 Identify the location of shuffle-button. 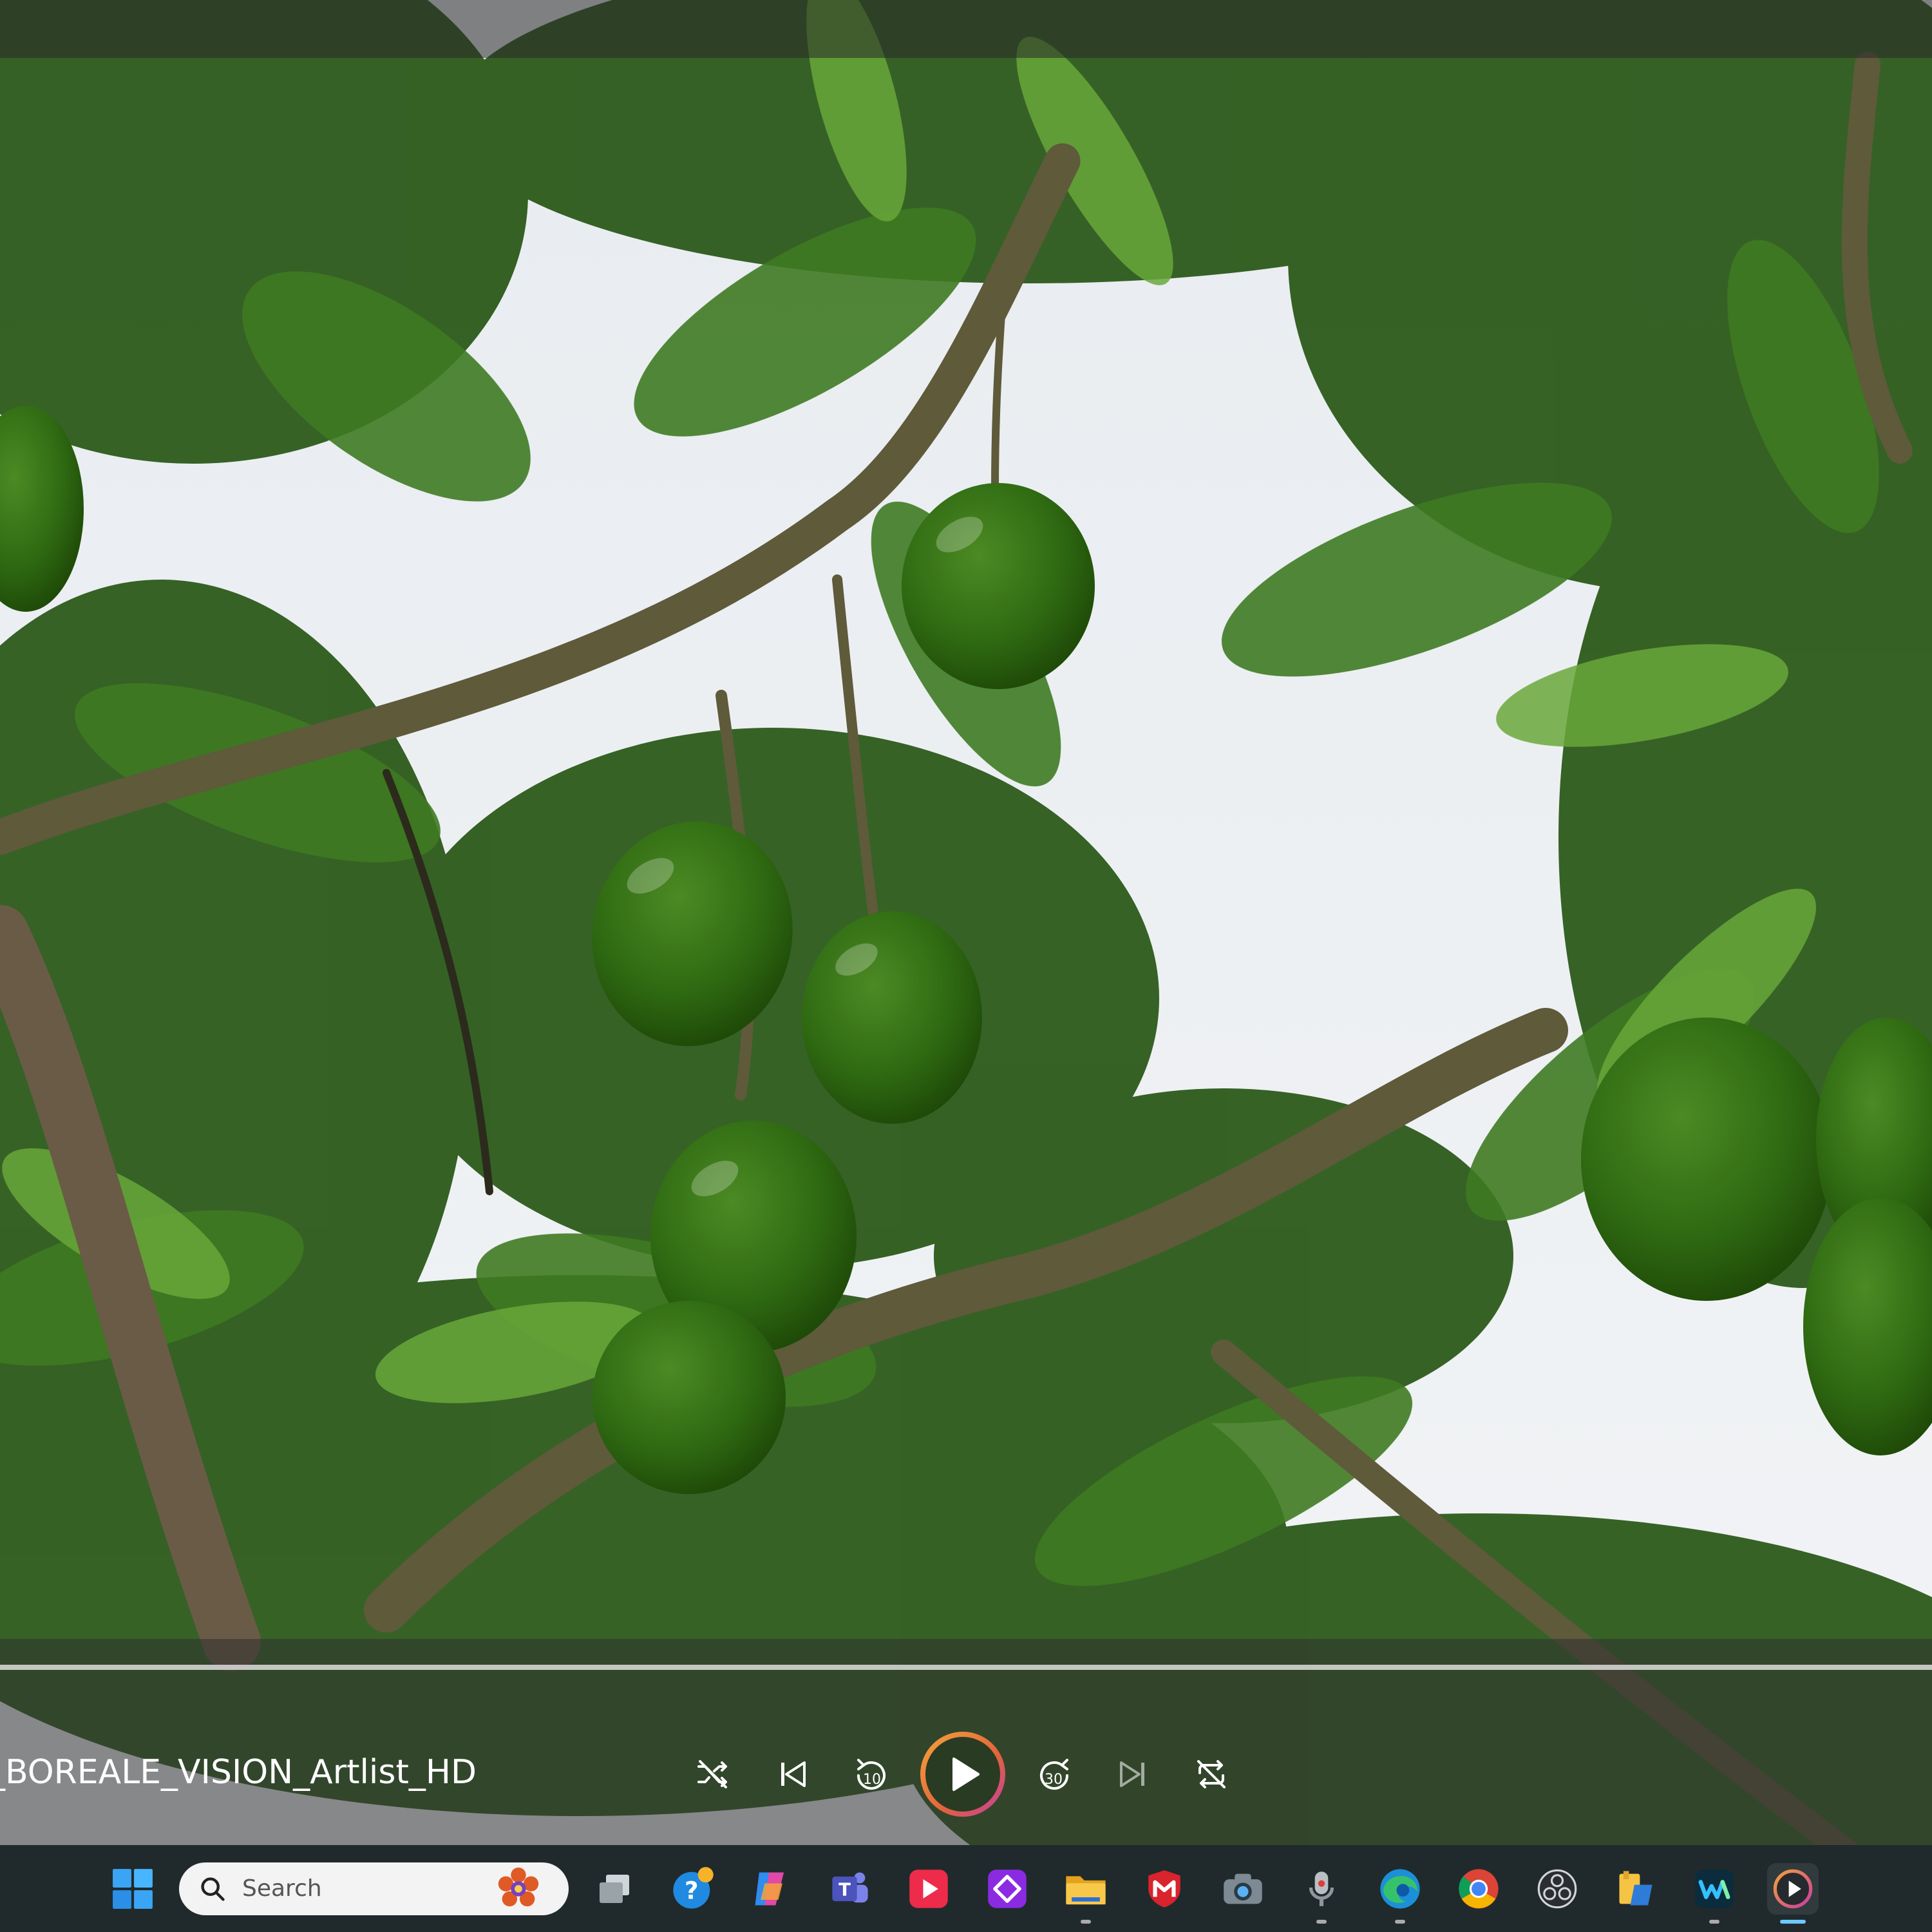
(713, 1774).